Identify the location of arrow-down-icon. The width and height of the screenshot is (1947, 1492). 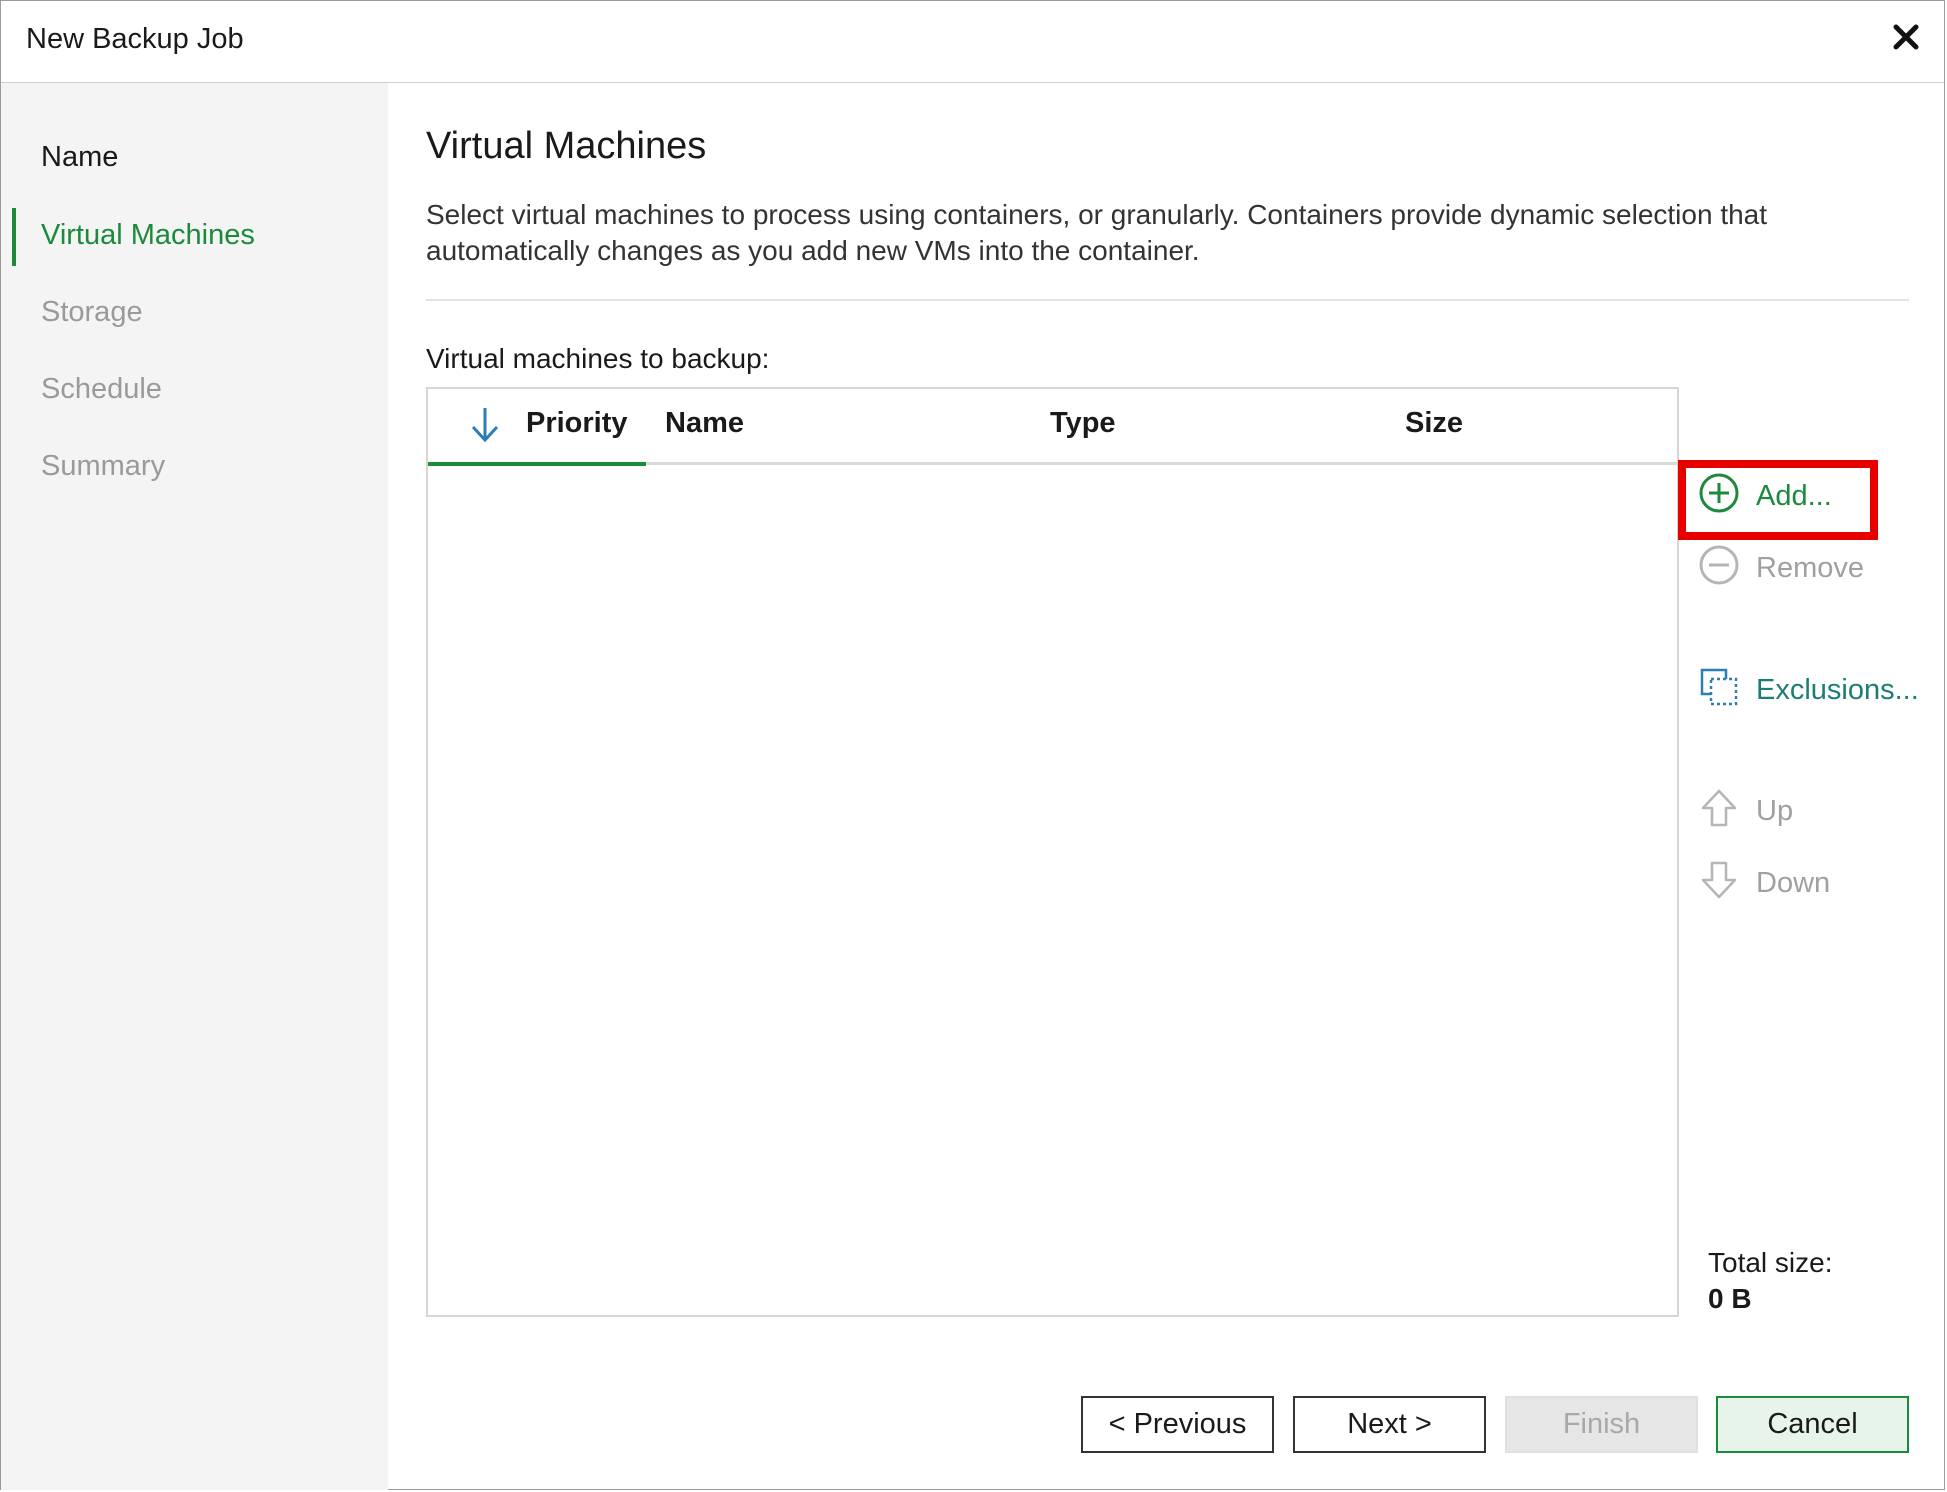
(1719, 880).